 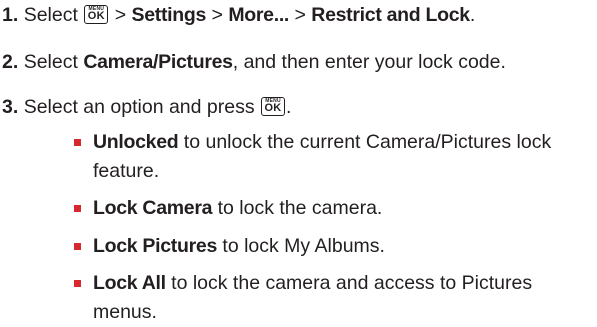 I want to click on menu-path-restrict-and-lock: Restrict and Lock, so click(x=390, y=15).